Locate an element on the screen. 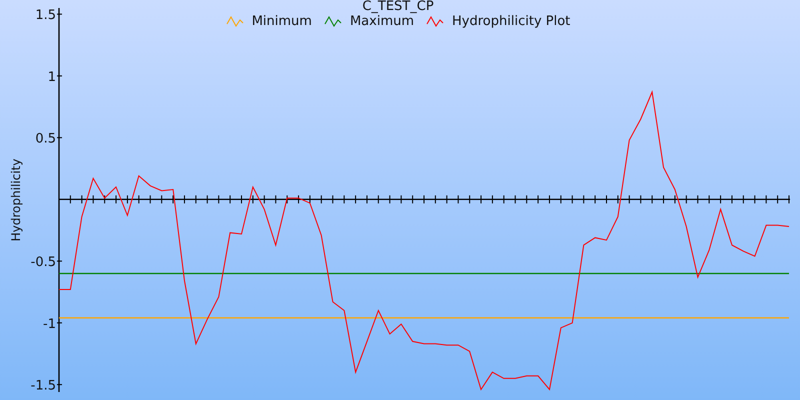  y-tick-label: 0.5 is located at coordinates (45, 139).